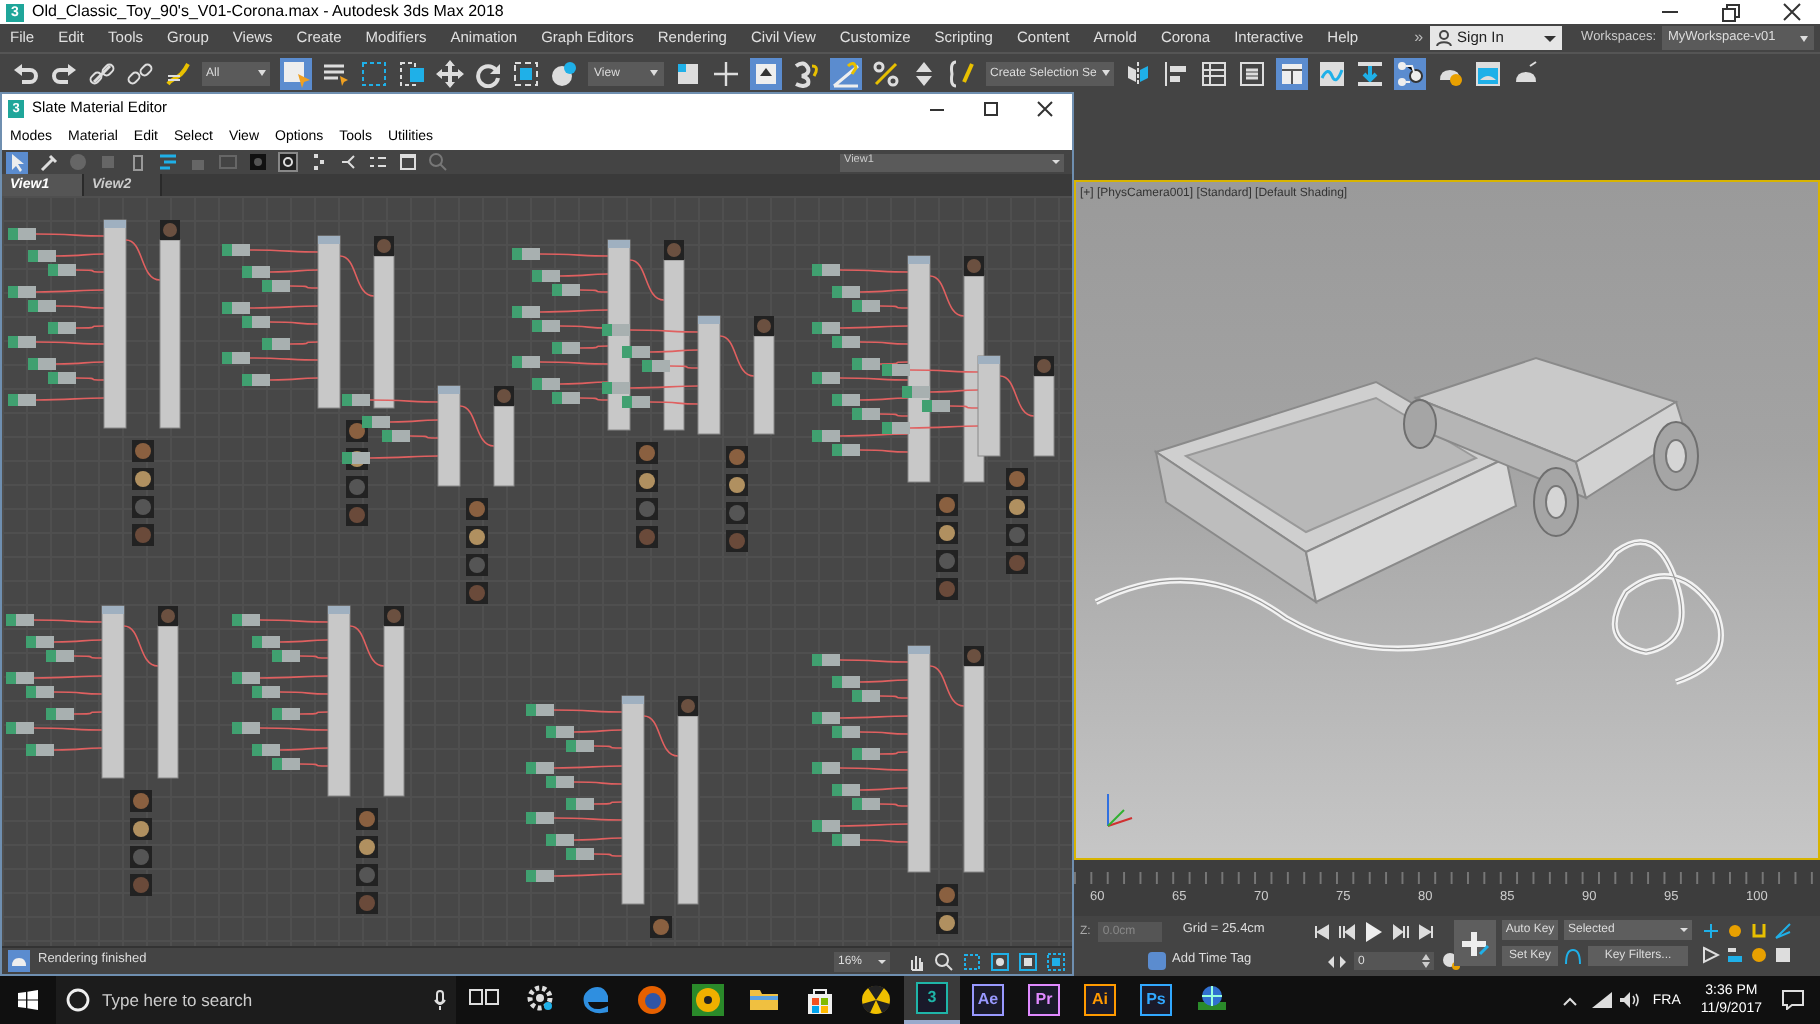  I want to click on pivot-icon, so click(688, 73).